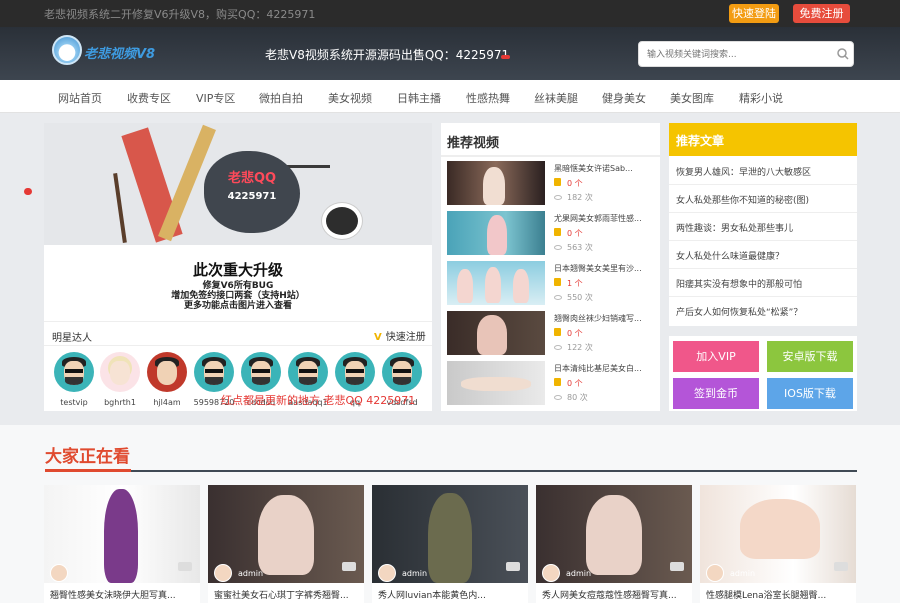 This screenshot has height=603, width=900. I want to click on nav-item-vip: VIP专区, so click(215, 98).